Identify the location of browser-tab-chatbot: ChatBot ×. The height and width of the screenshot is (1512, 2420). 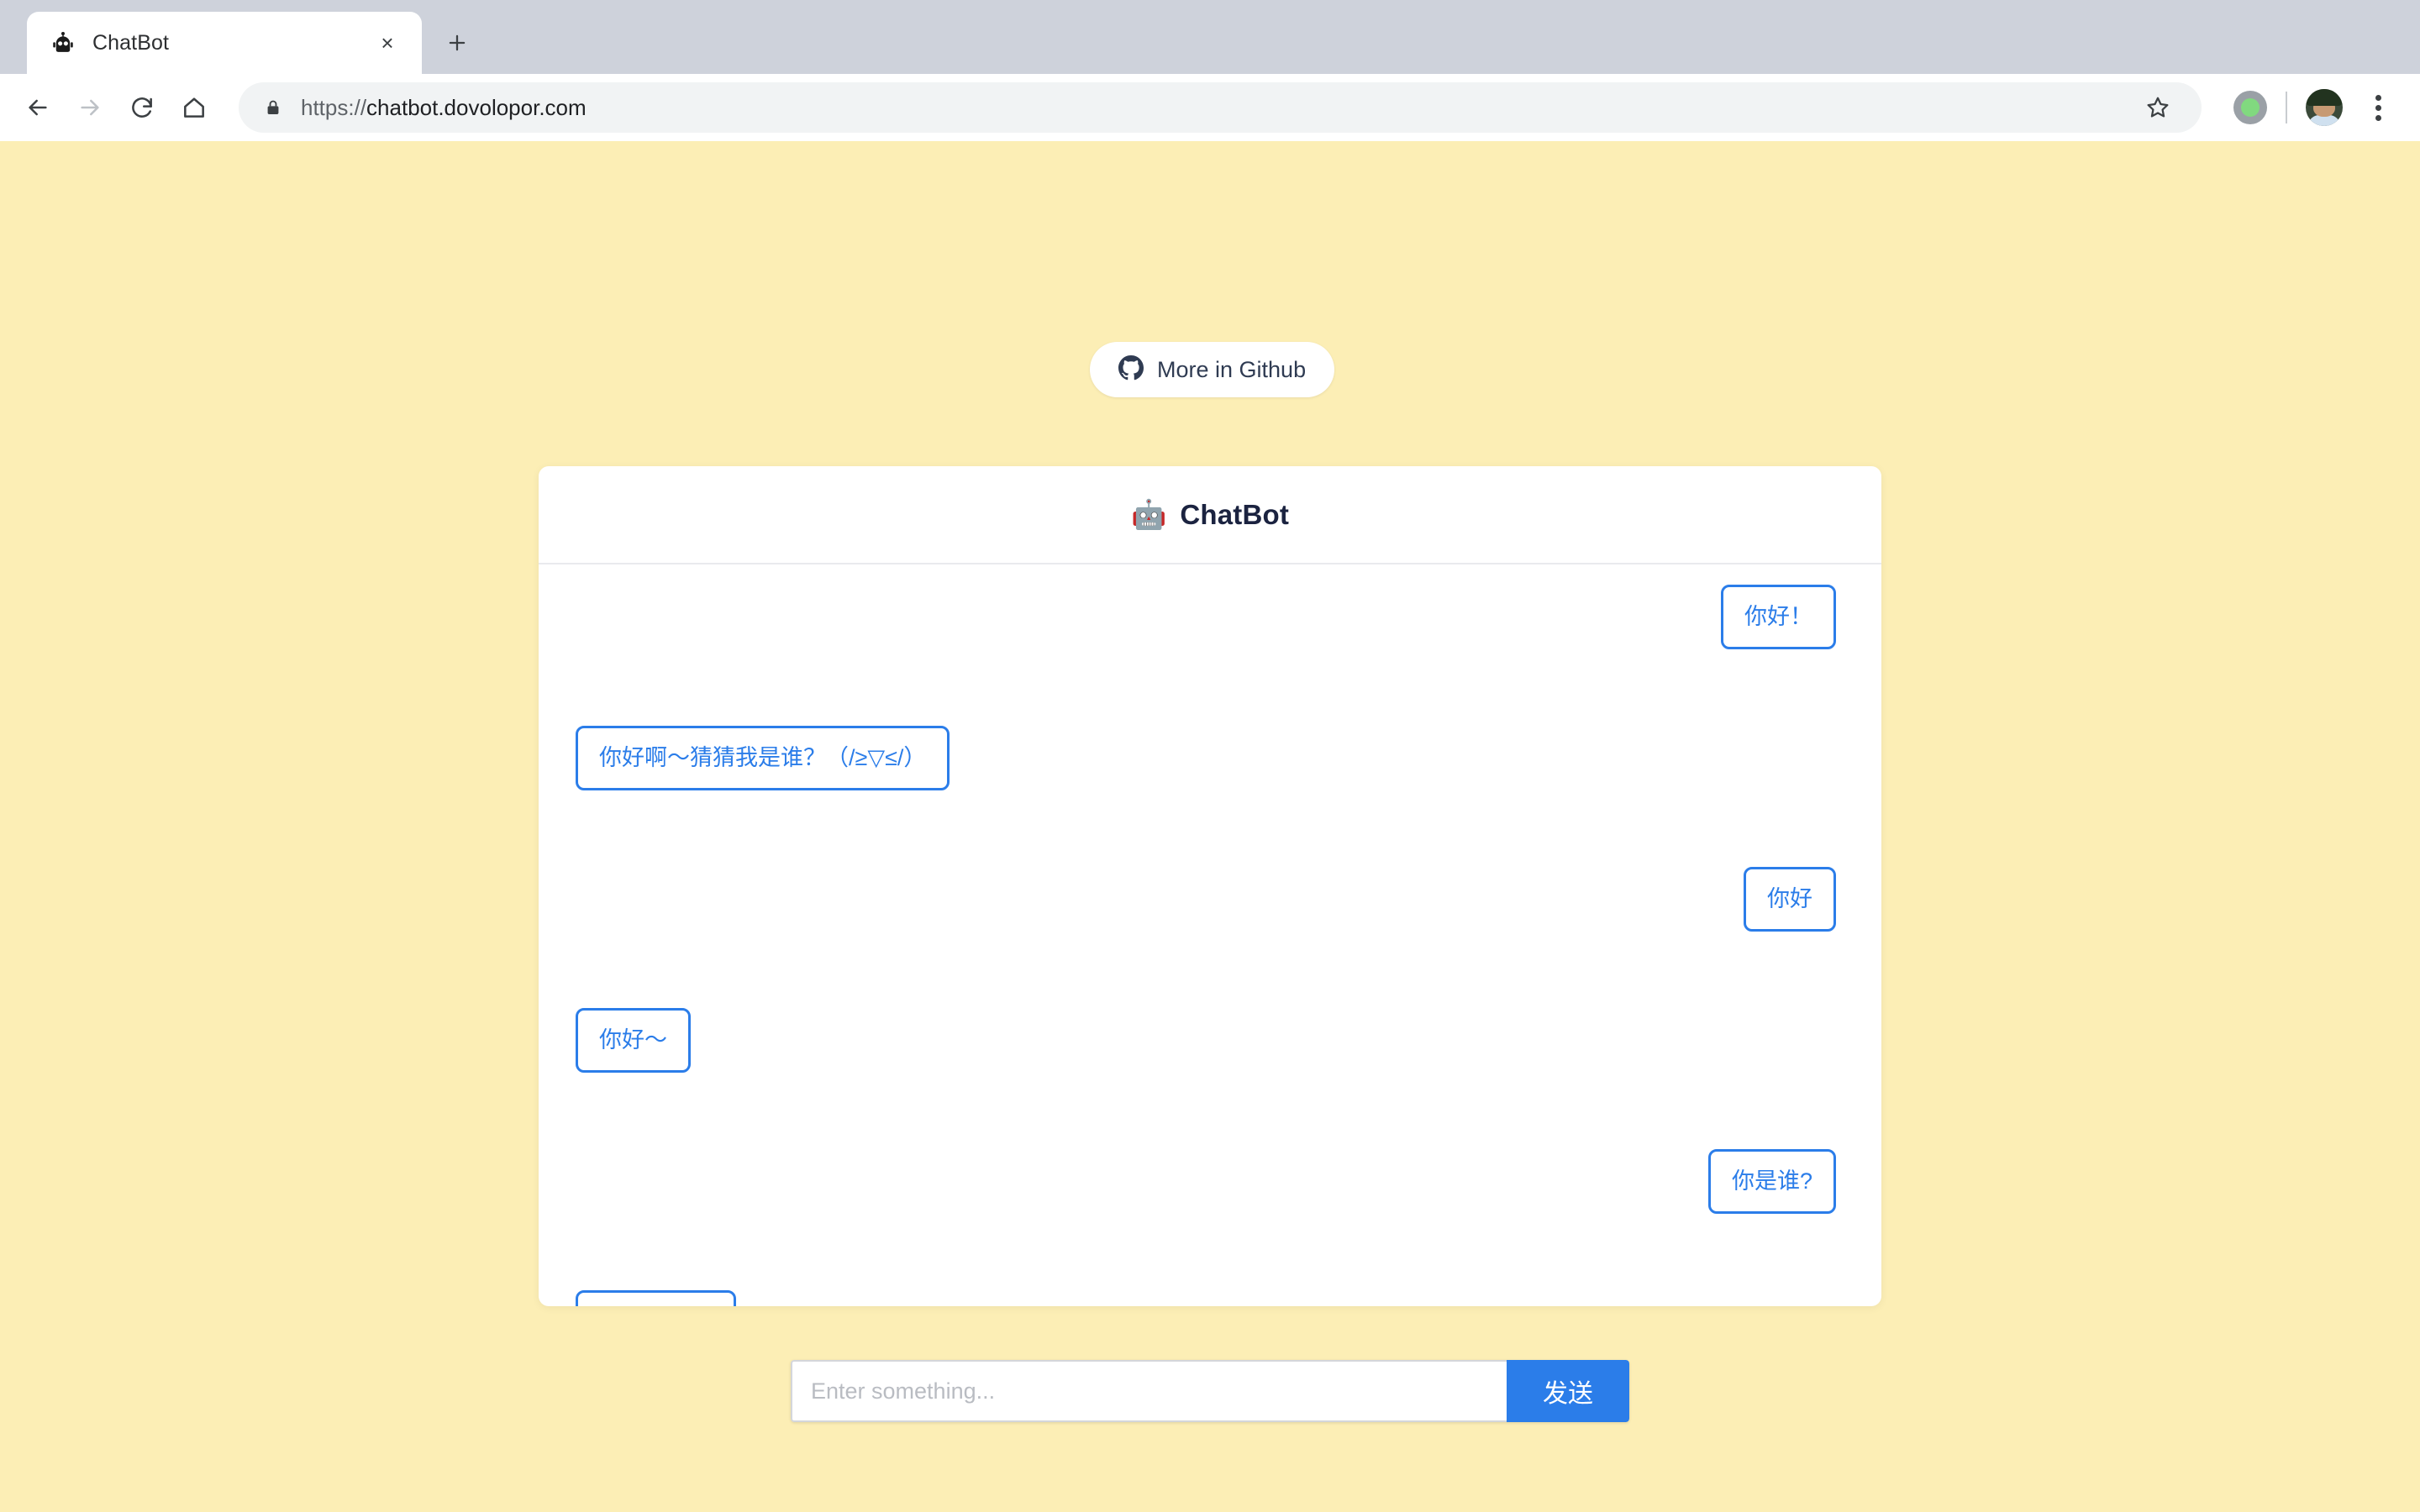
(225, 43).